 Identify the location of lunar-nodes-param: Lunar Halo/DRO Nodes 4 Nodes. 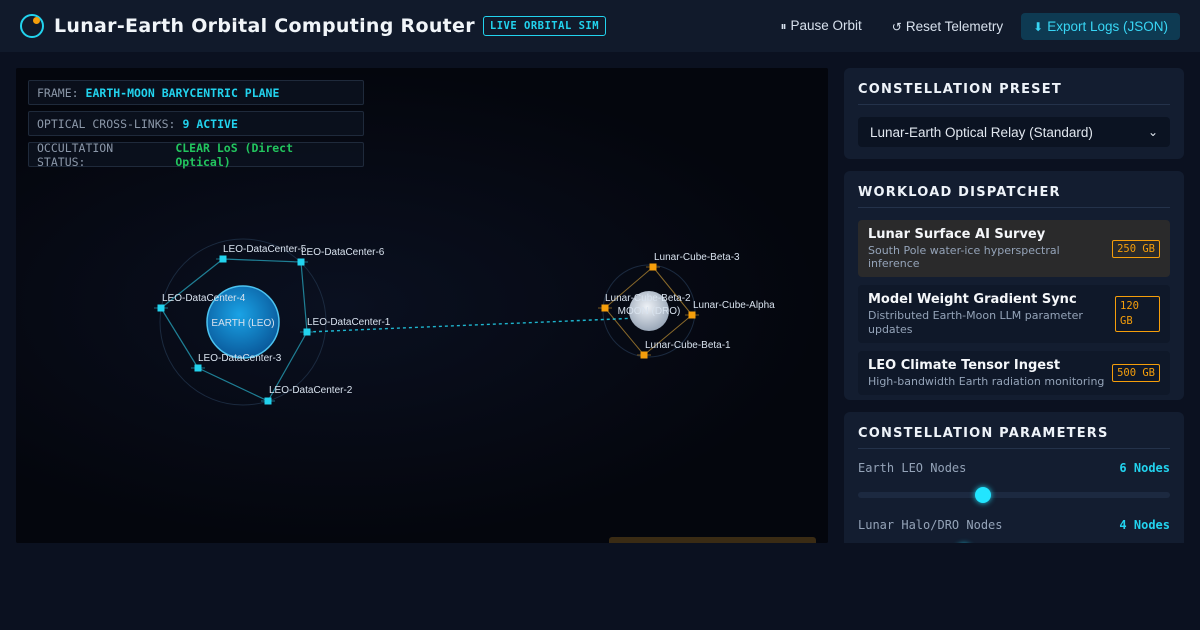
(1014, 530).